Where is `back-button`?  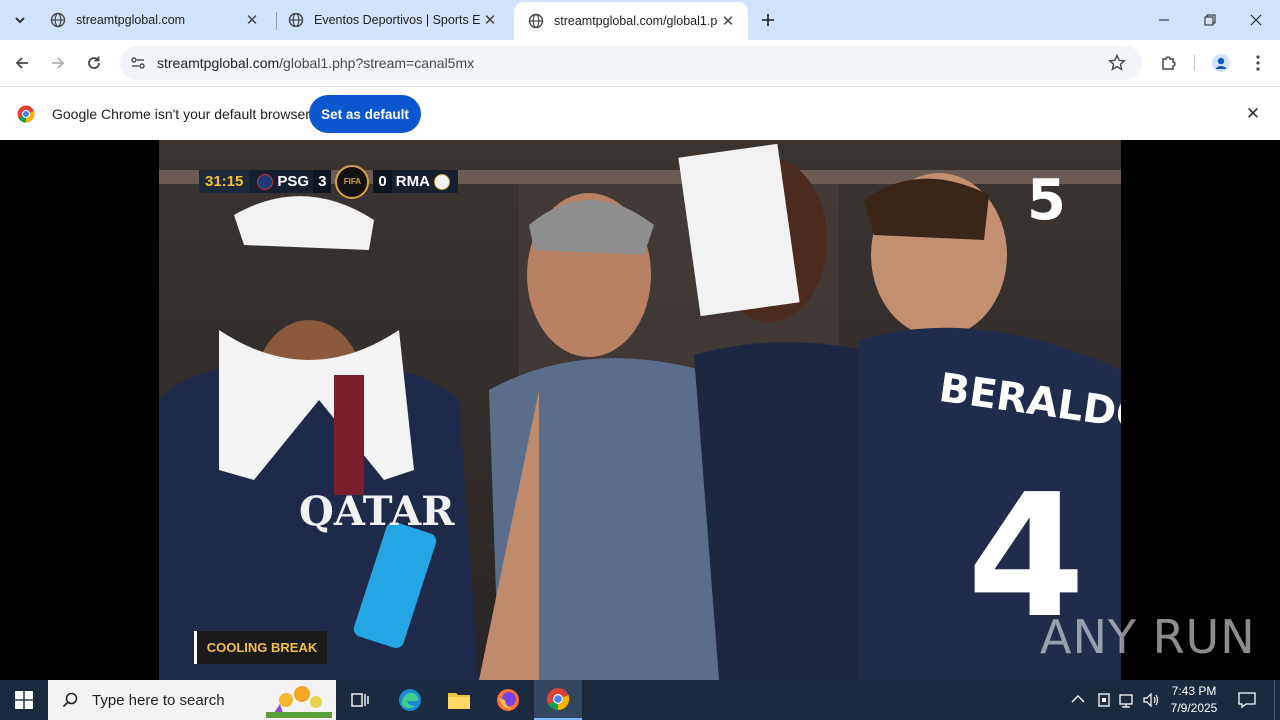
back-button is located at coordinates (22, 63).